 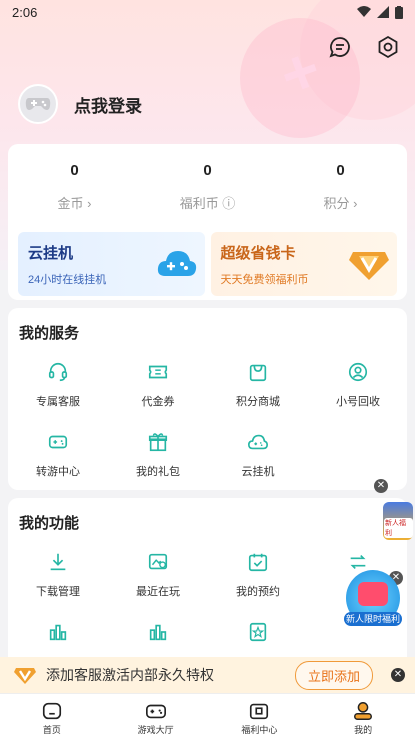 What do you see at coordinates (58, 472) in the screenshot?
I see `service-label: 转游中心` at bounding box center [58, 472].